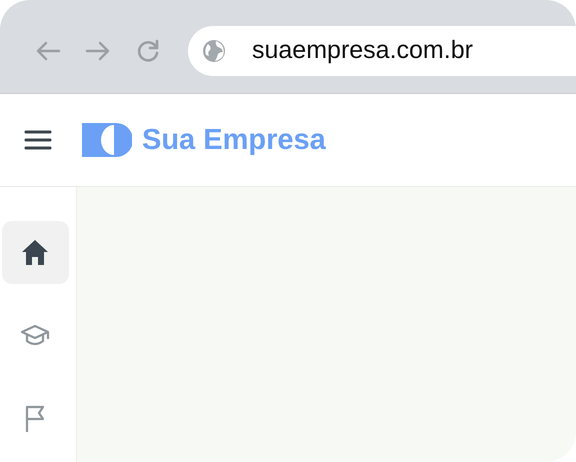 The height and width of the screenshot is (462, 576). Describe the element at coordinates (362, 50) in the screenshot. I see `url-text: suaempresa.com.br` at that location.